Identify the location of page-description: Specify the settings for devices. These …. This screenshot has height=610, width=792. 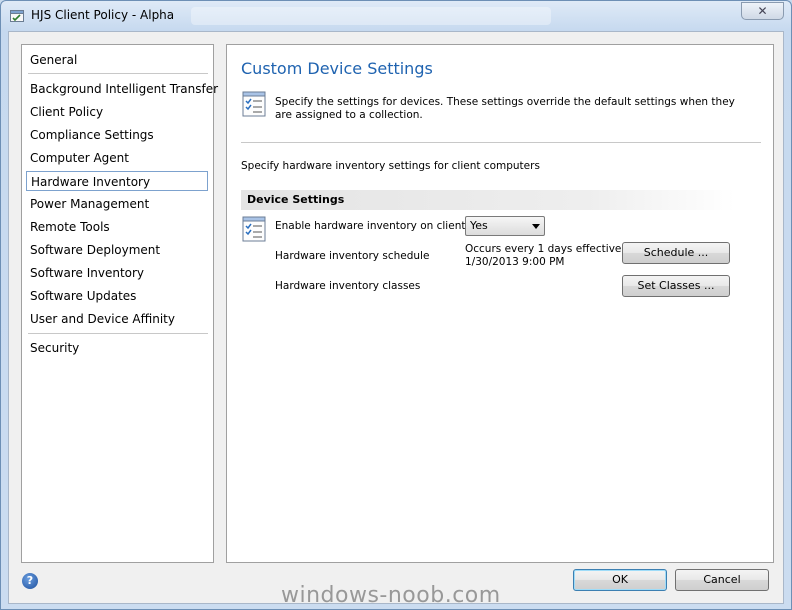
(505, 108).